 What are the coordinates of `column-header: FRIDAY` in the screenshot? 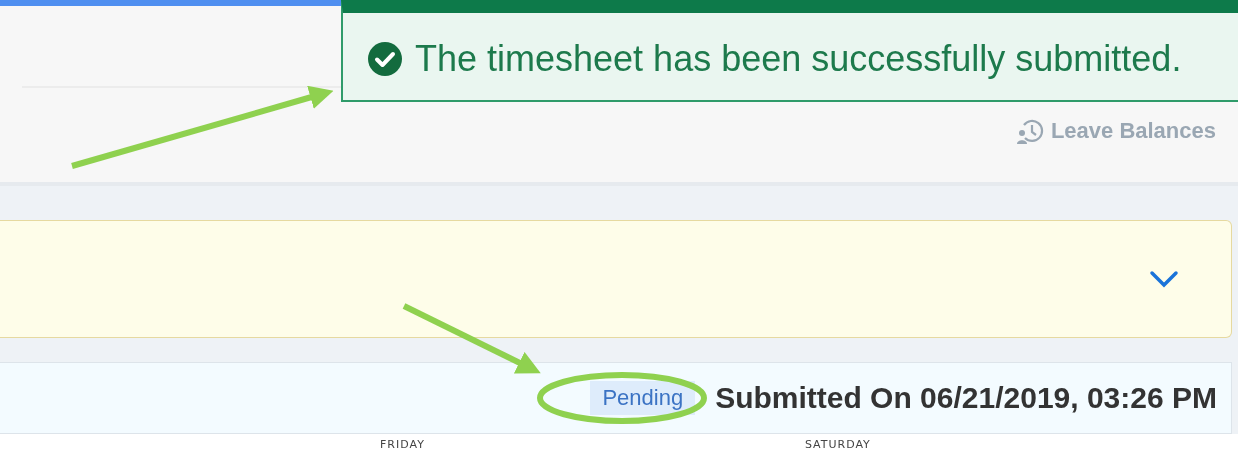 It's located at (402, 444).